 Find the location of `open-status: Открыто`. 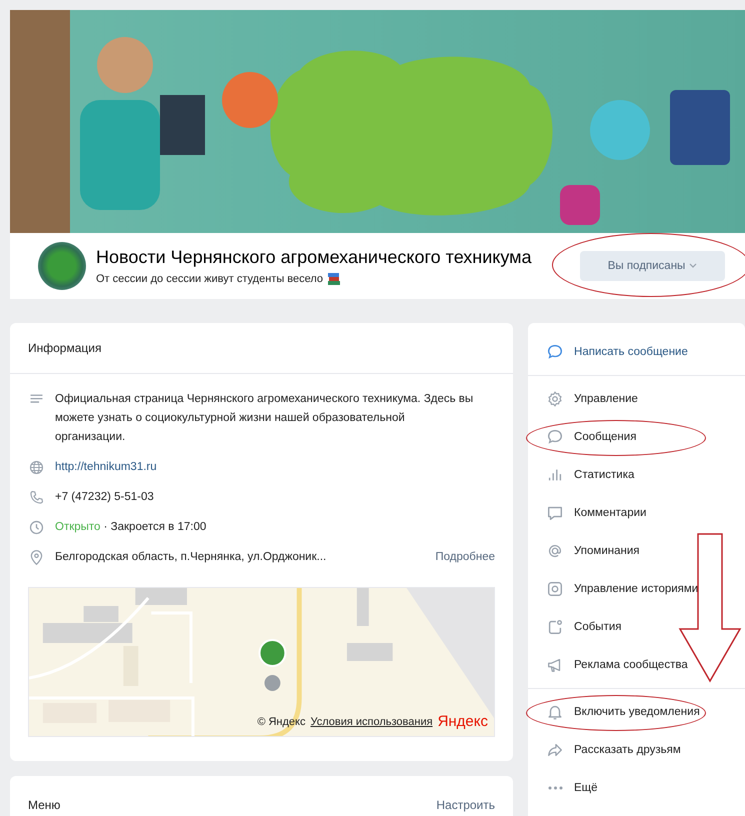

open-status: Открыто is located at coordinates (77, 527).